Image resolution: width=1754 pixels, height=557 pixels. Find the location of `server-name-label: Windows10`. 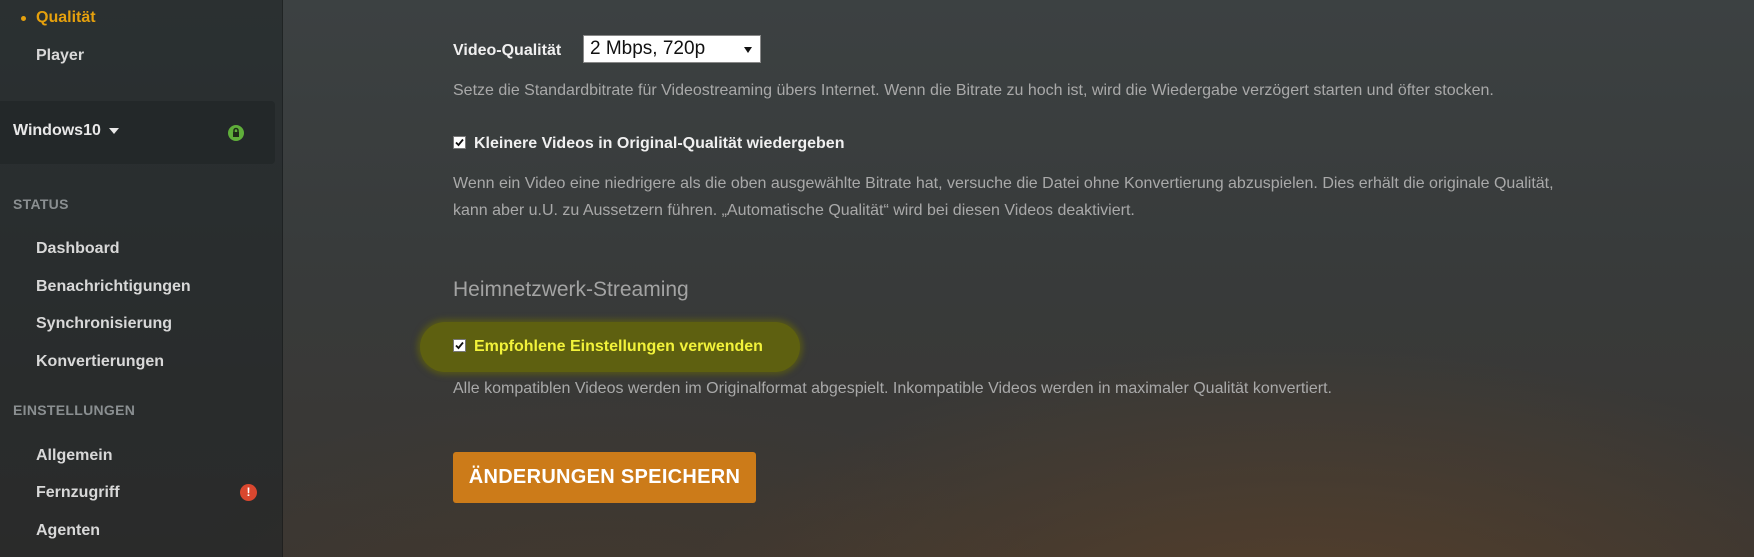

server-name-label: Windows10 is located at coordinates (57, 130).